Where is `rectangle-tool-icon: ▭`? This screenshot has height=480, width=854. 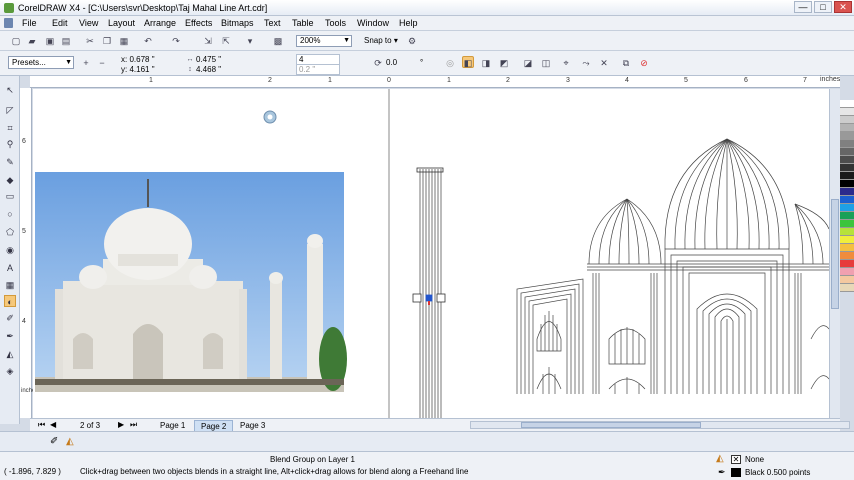
rectangle-tool-icon: ▭ is located at coordinates (10, 196).